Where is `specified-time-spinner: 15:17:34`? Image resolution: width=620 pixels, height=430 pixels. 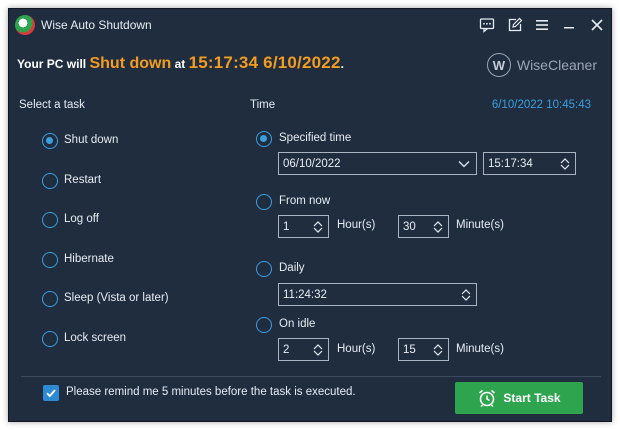
specified-time-spinner: 15:17:34 is located at coordinates (529, 163).